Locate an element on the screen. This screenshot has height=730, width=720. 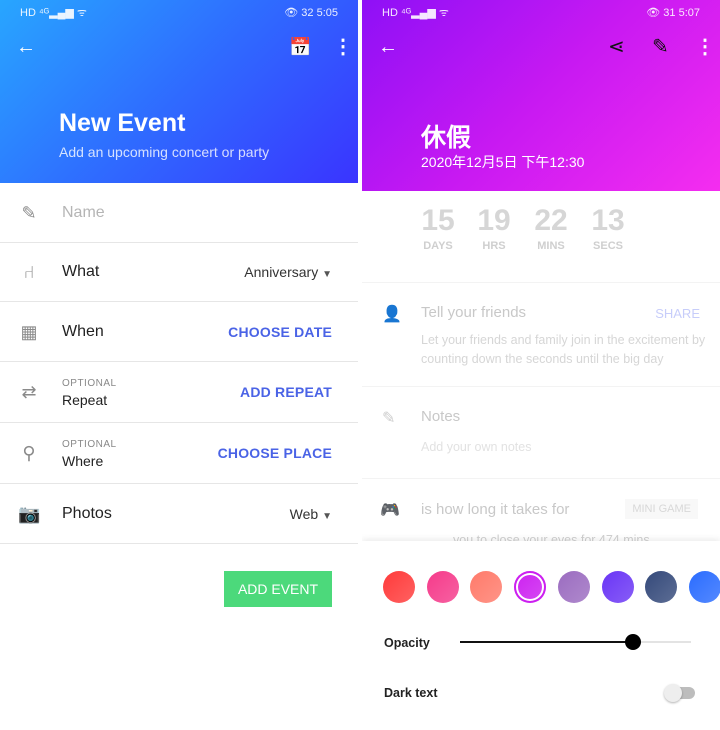
mins-label: MINS is located at coordinates (551, 246).